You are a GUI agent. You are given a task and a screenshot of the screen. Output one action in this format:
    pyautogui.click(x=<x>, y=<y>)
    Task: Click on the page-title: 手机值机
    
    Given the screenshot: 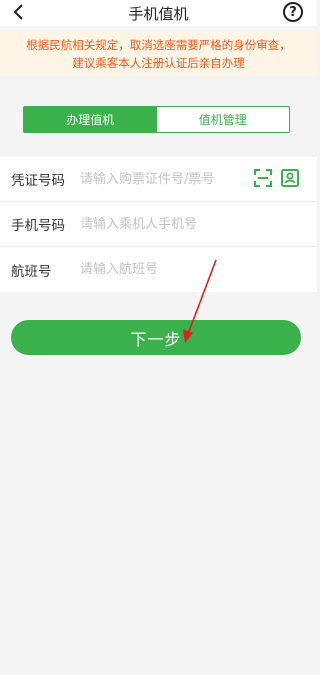 What is the action you would take?
    pyautogui.click(x=158, y=14)
    